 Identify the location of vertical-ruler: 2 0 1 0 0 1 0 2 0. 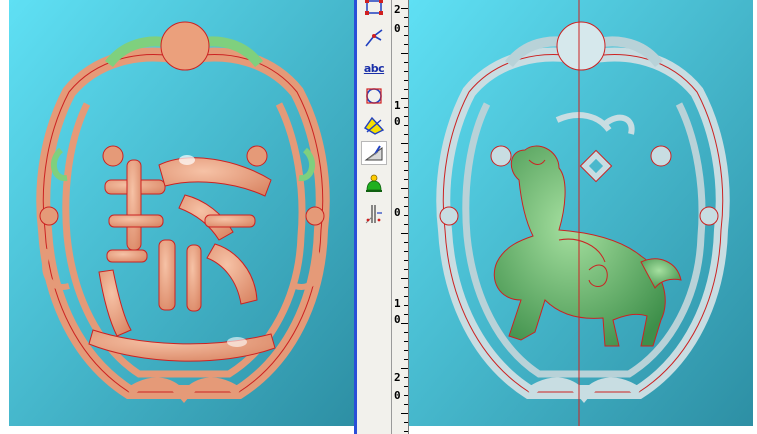
(400, 217).